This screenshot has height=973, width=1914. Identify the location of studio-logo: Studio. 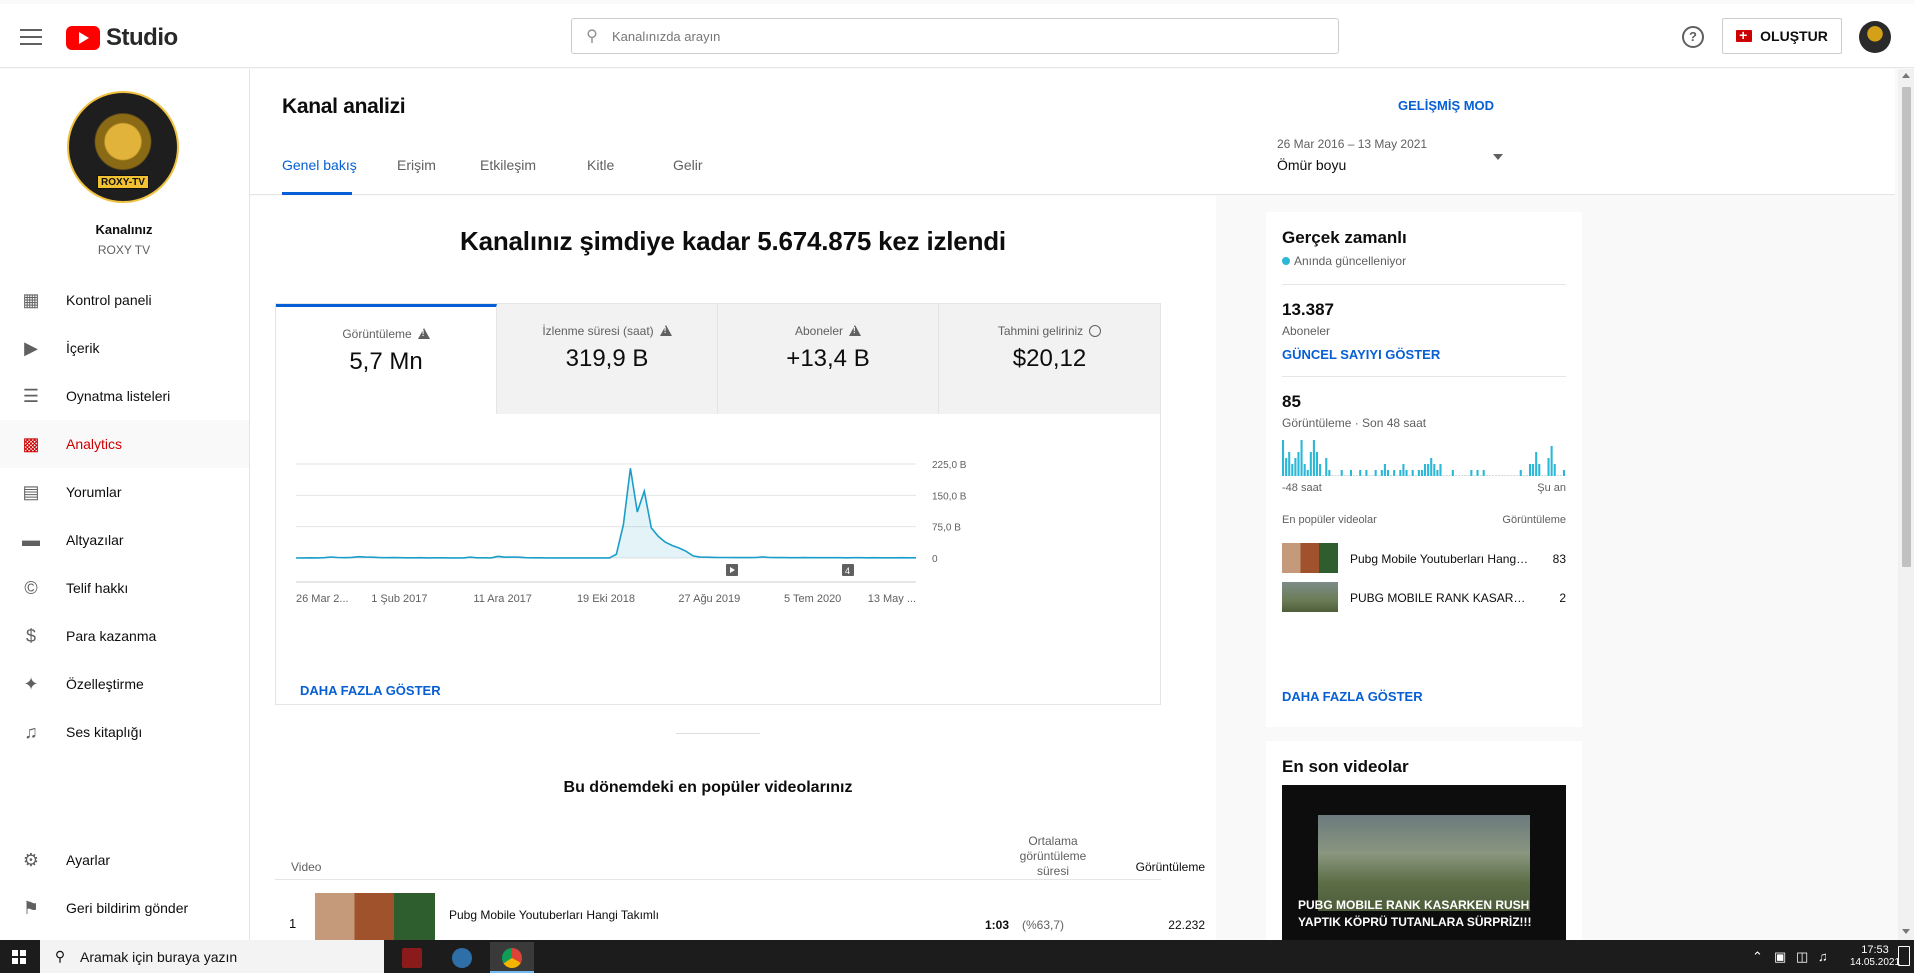
(122, 38).